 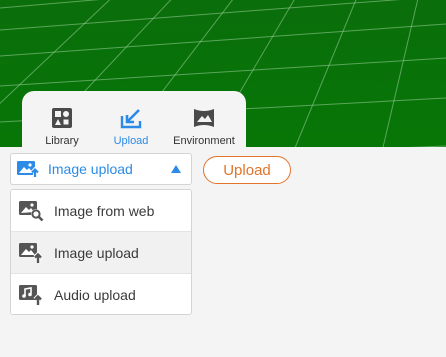 What do you see at coordinates (96, 252) in the screenshot?
I see `menu-item-label: Image upload` at bounding box center [96, 252].